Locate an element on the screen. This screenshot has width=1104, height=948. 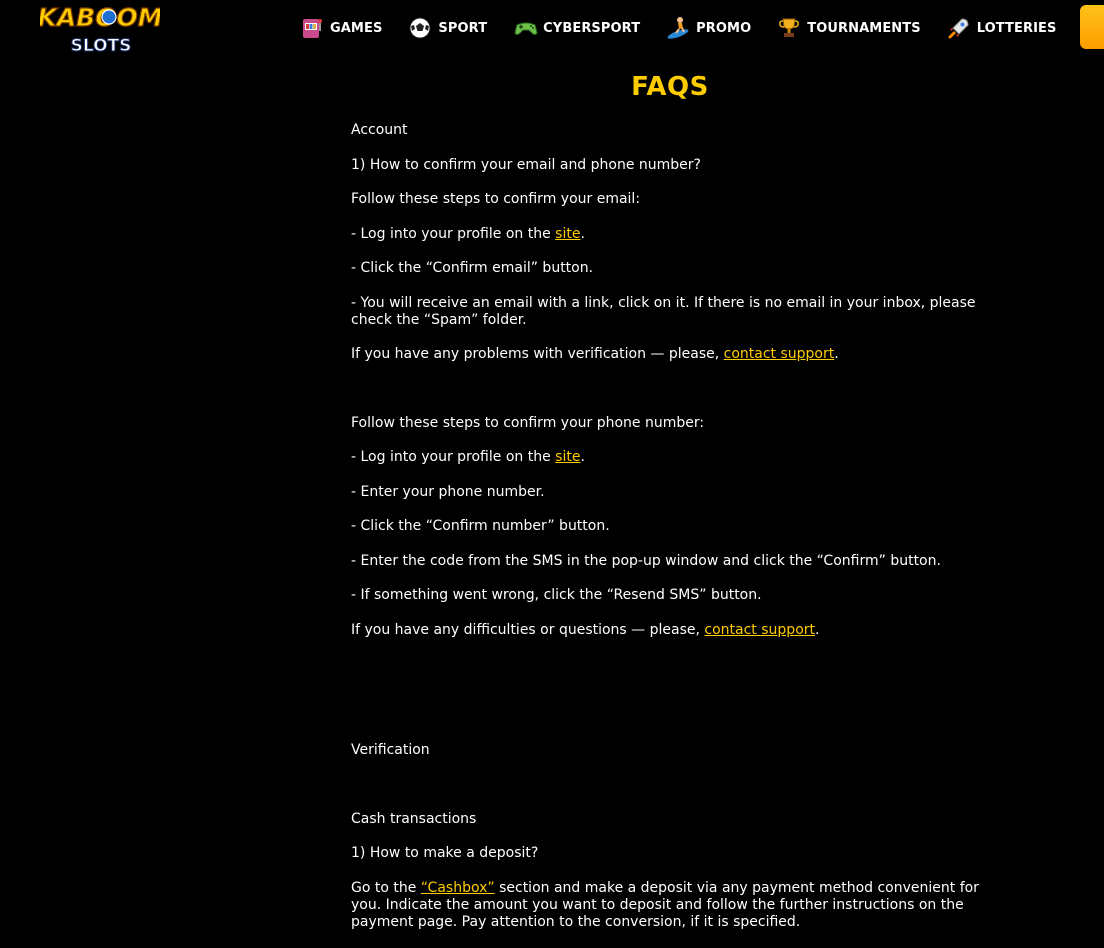
cashbox-link: “Cashbox” is located at coordinates (458, 888).